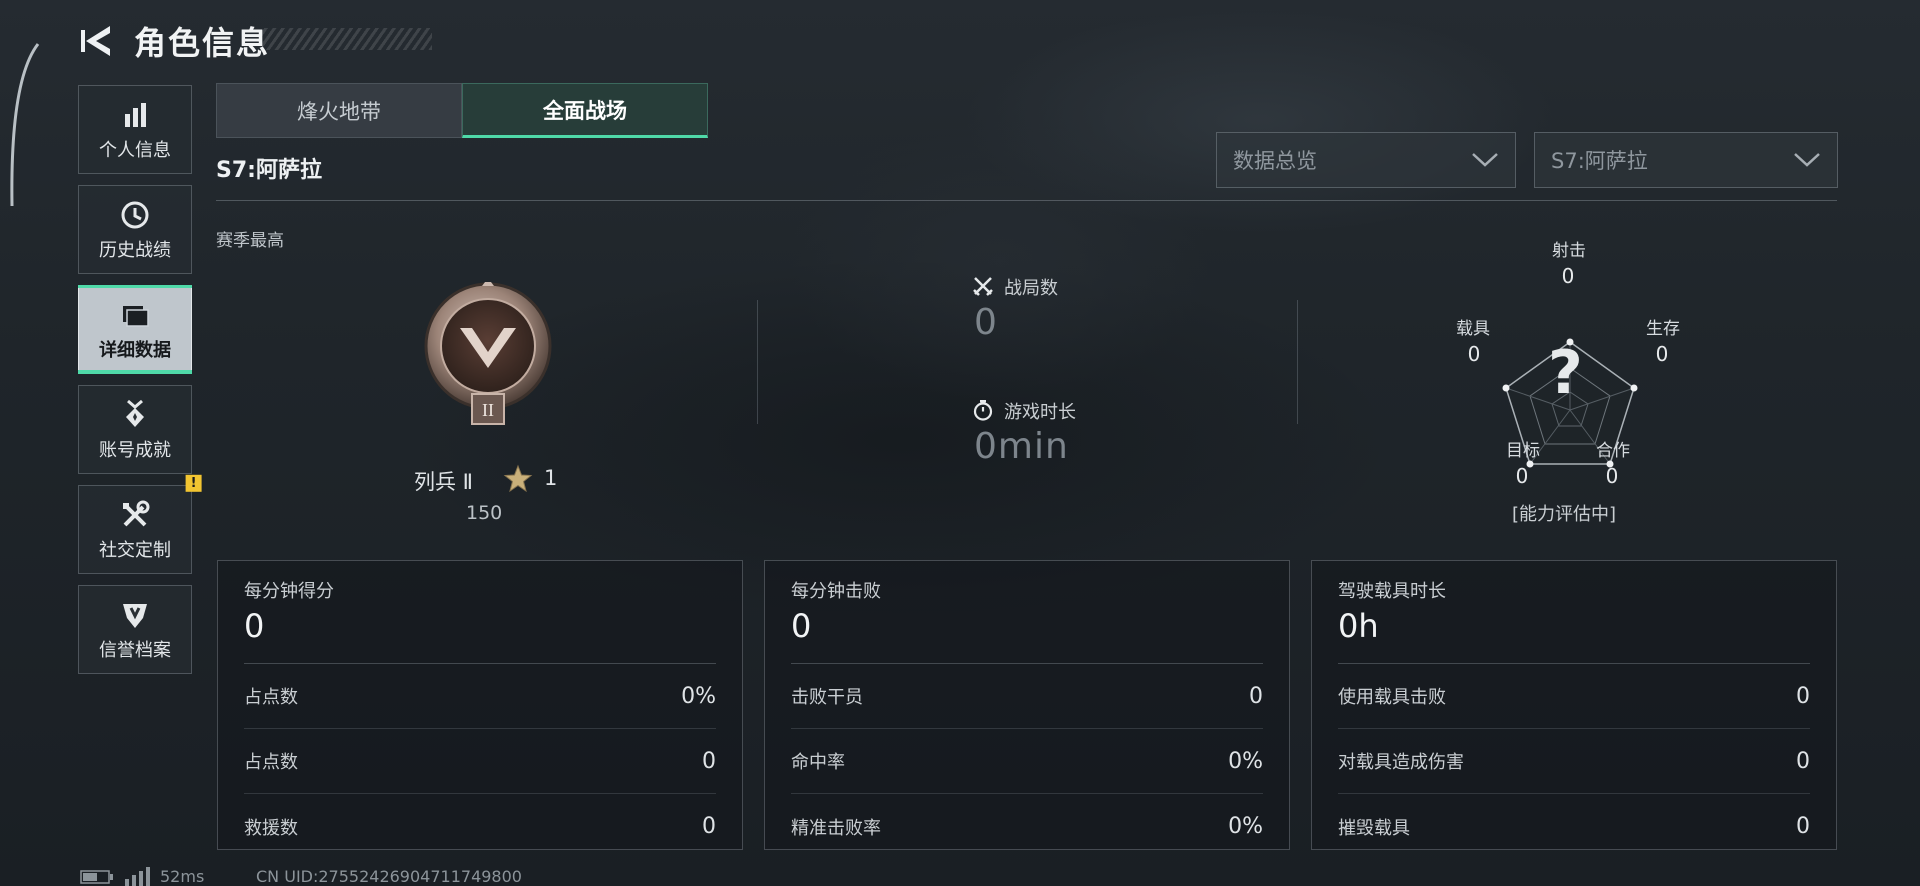 This screenshot has height=886, width=1920. Describe the element at coordinates (1663, 329) in the screenshot. I see `radar-axis-label: 生存` at that location.